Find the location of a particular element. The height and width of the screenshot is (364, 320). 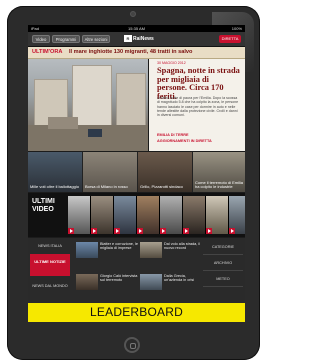

status-bar: iPad 15:35 AM 100% is located at coordinates (136, 28).